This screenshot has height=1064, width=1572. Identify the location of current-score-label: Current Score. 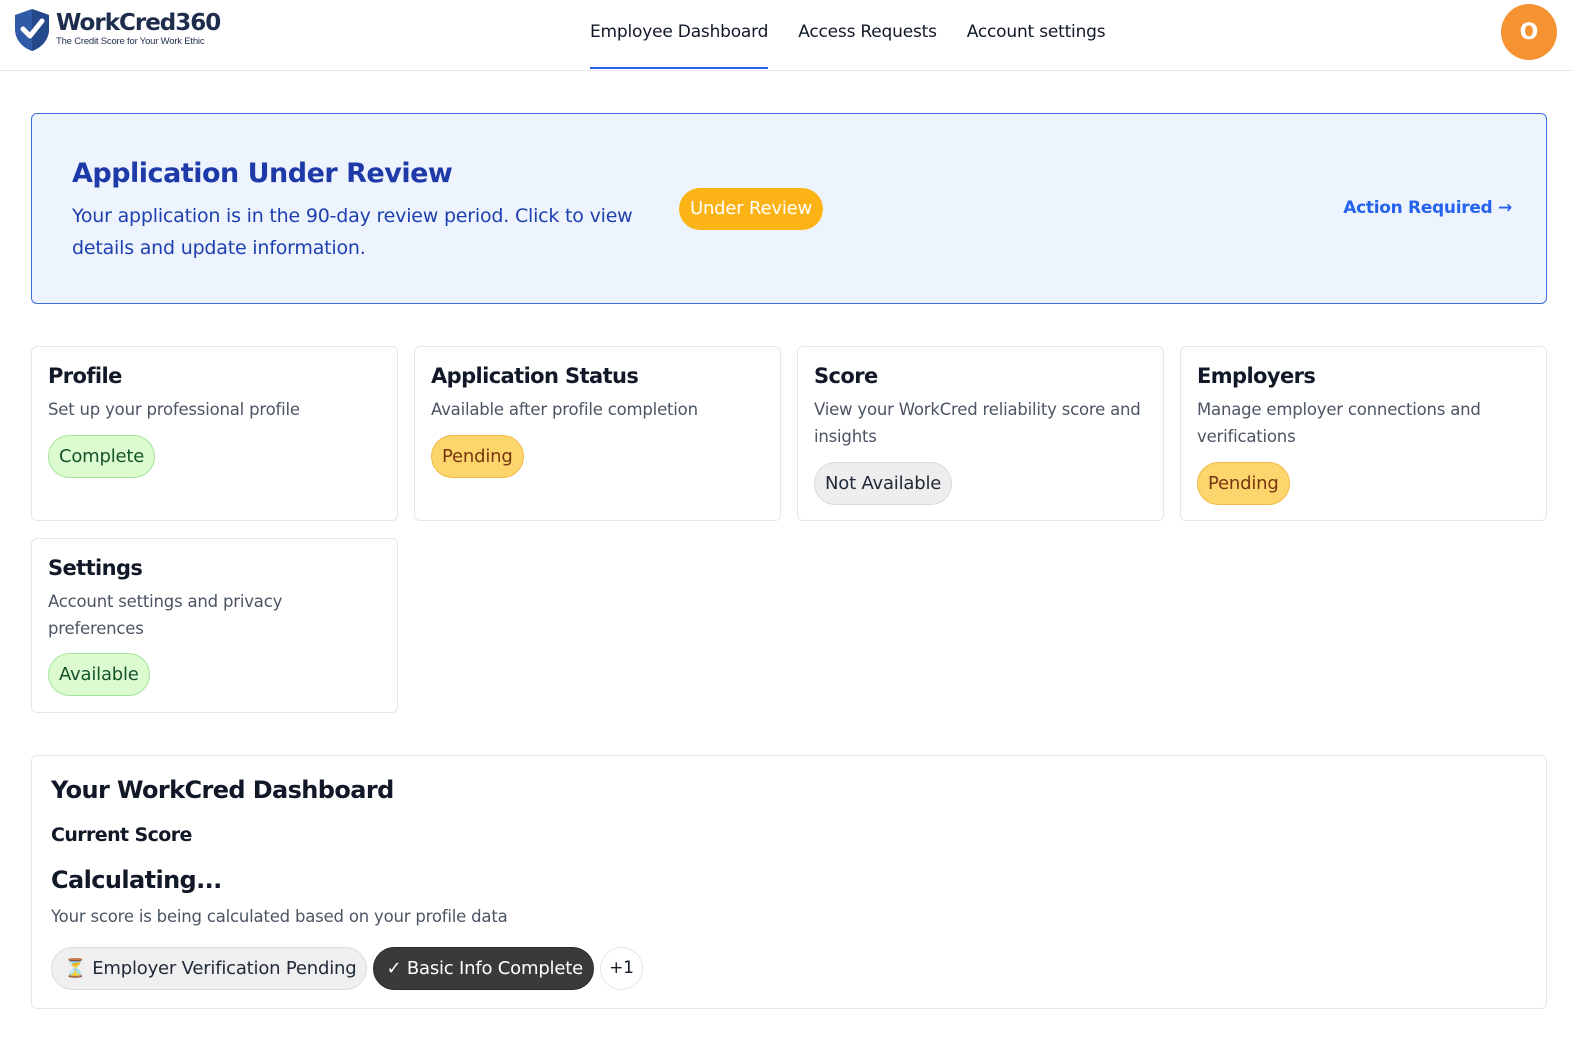
(121, 835).